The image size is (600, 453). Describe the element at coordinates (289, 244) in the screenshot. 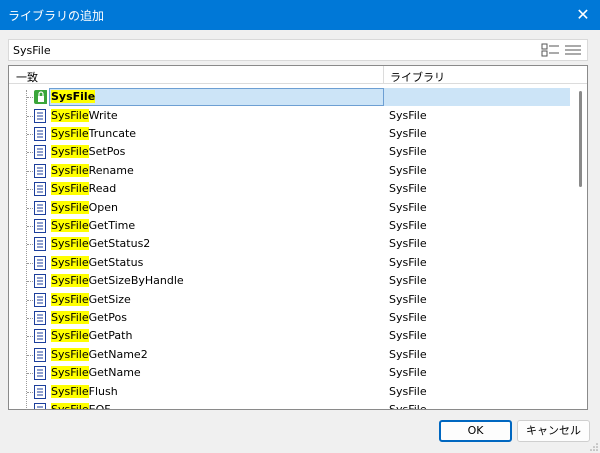

I see `list-item: SysFileGetStatus2 SysFile` at that location.